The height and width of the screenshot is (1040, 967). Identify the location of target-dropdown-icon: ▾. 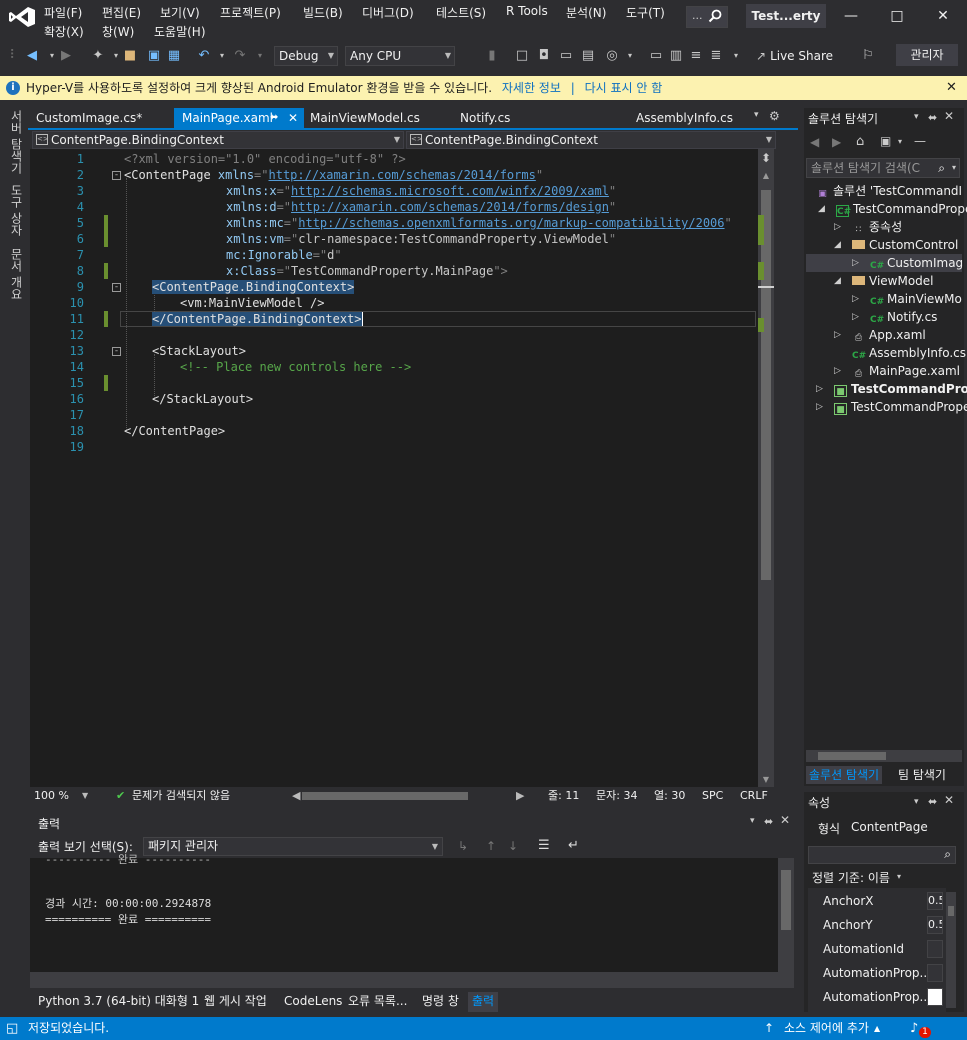
(630, 56).